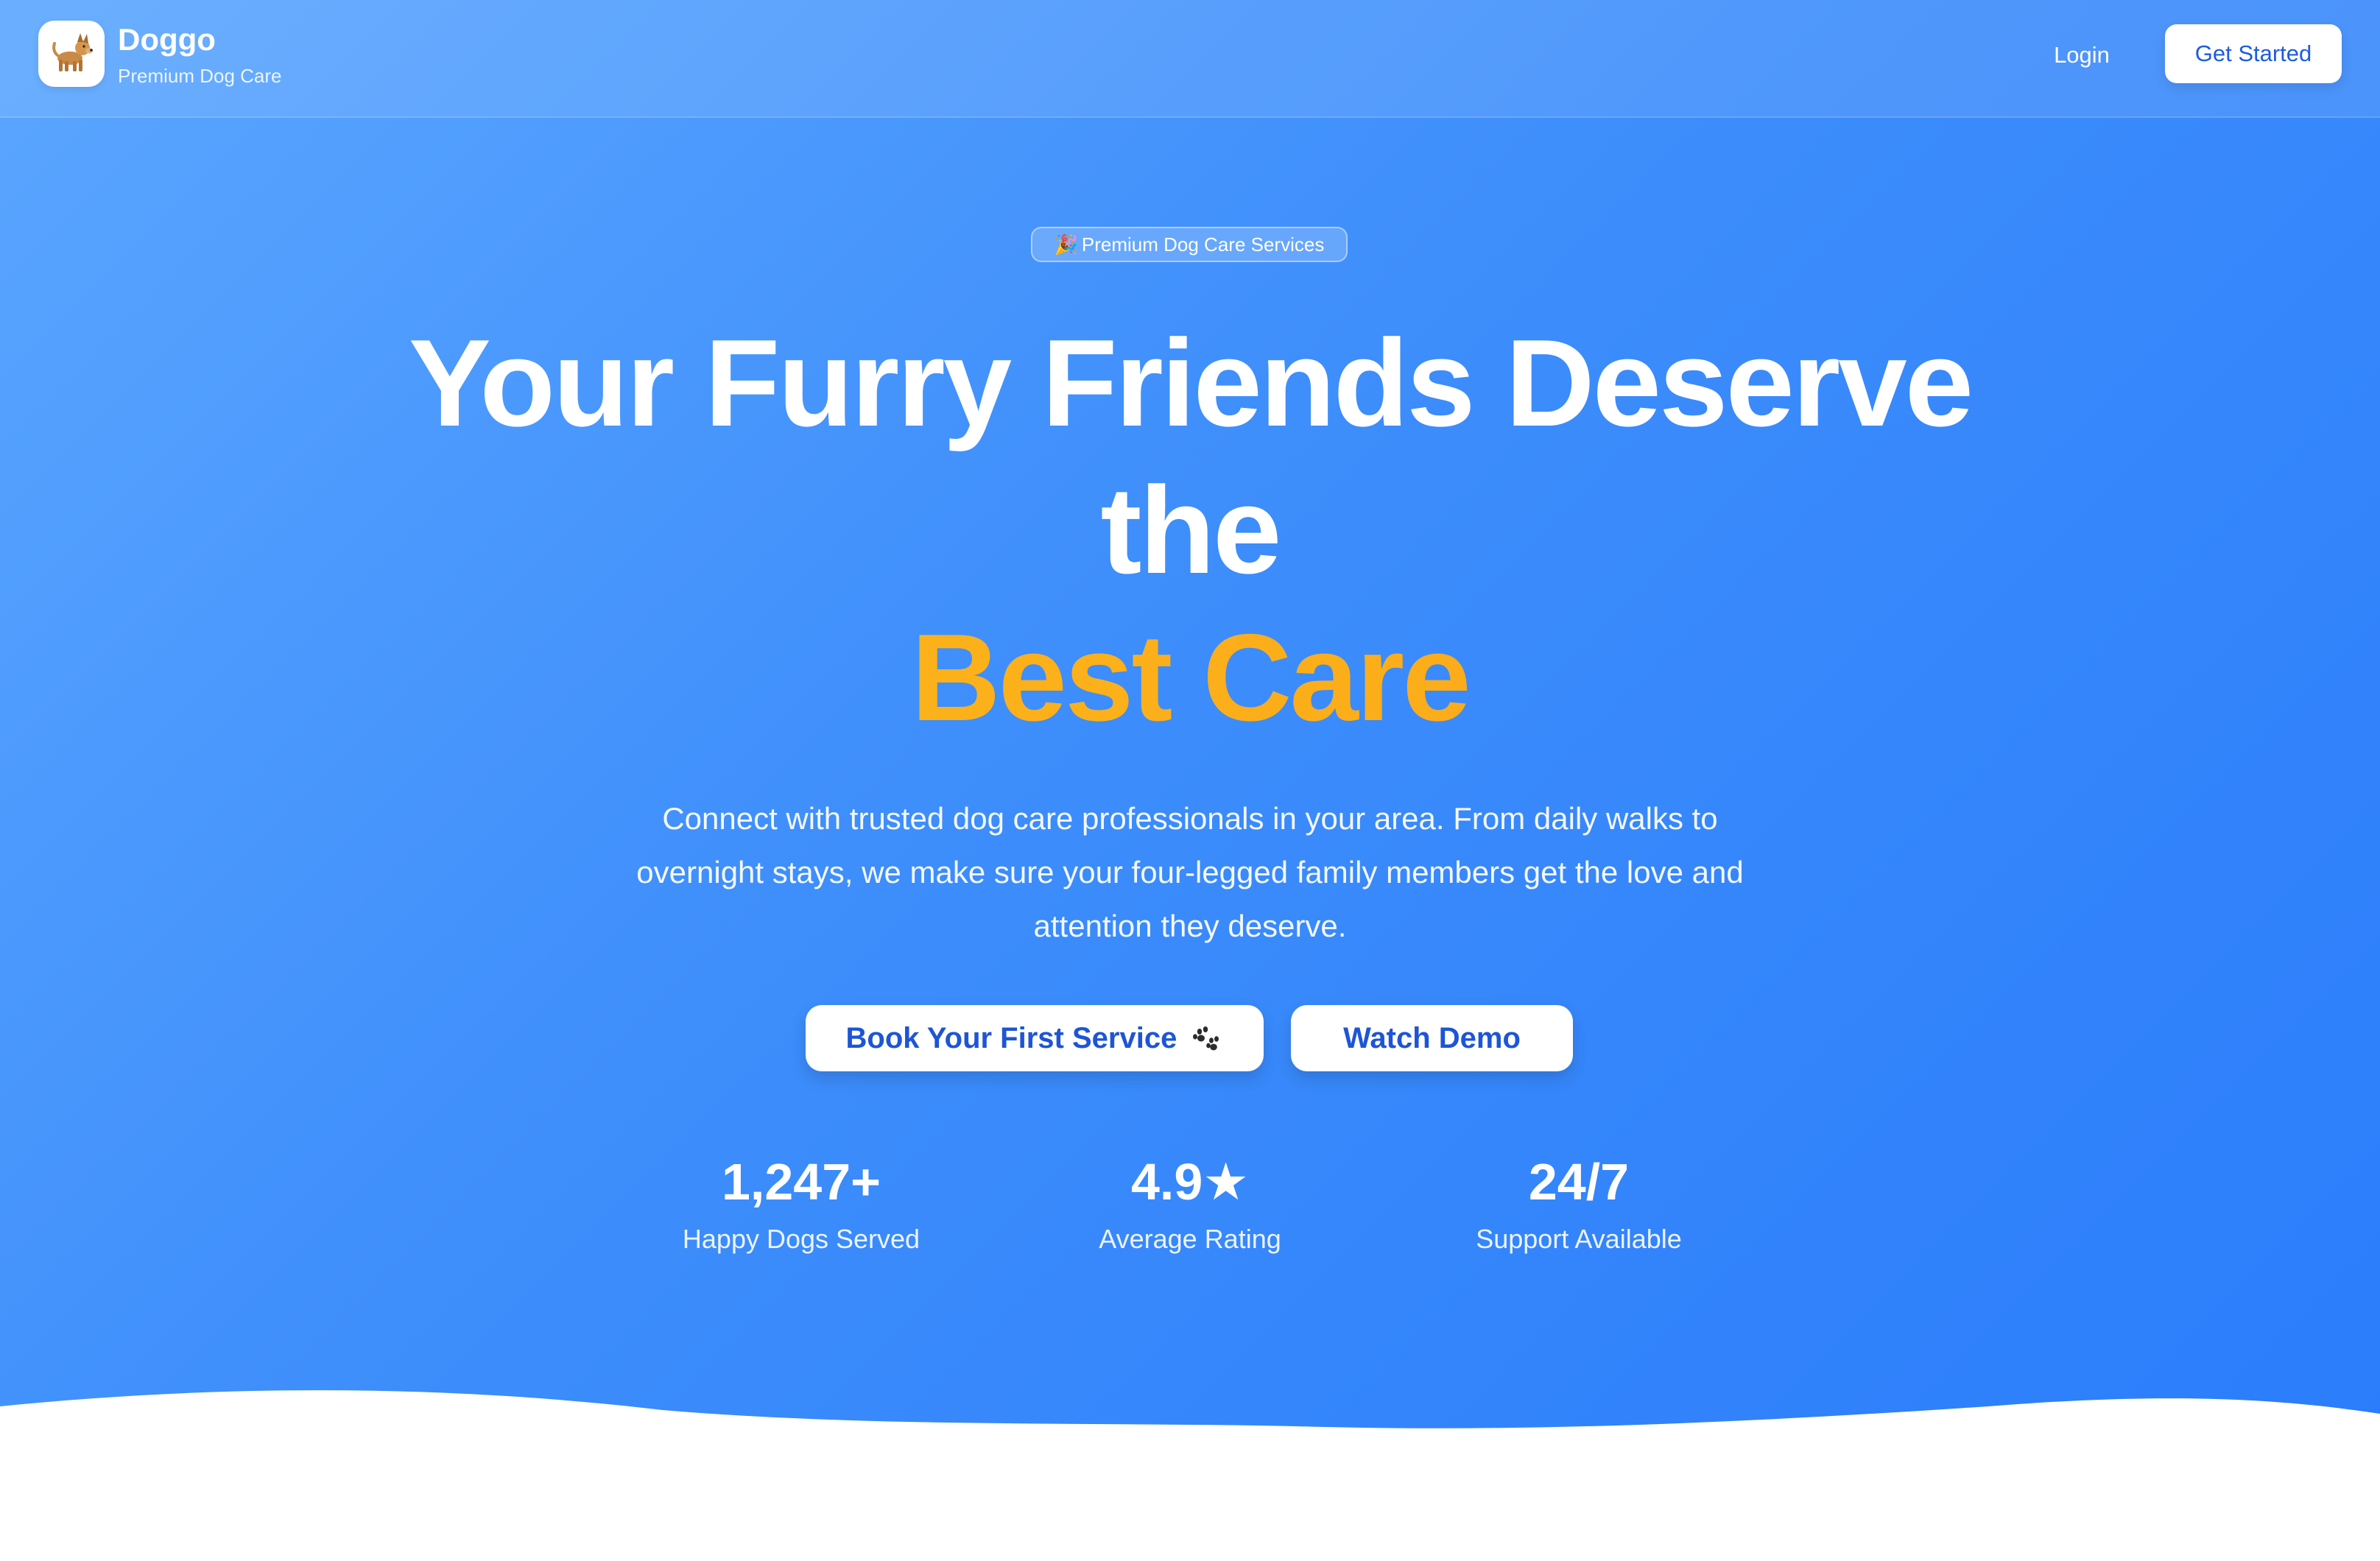  I want to click on hero-badge: 🎉 Premium Dog Care Services, so click(1189, 244).